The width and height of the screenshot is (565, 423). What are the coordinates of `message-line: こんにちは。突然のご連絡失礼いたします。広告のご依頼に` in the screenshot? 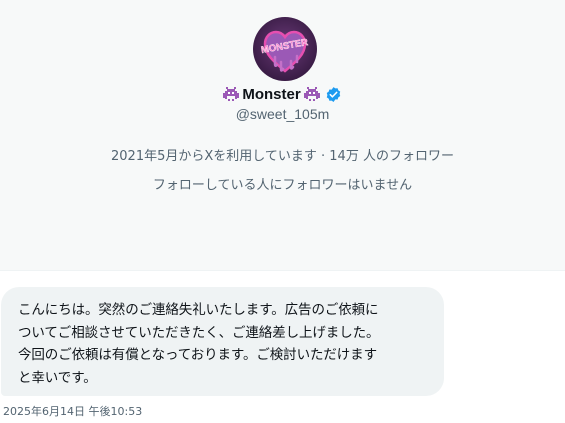 It's located at (198, 310).